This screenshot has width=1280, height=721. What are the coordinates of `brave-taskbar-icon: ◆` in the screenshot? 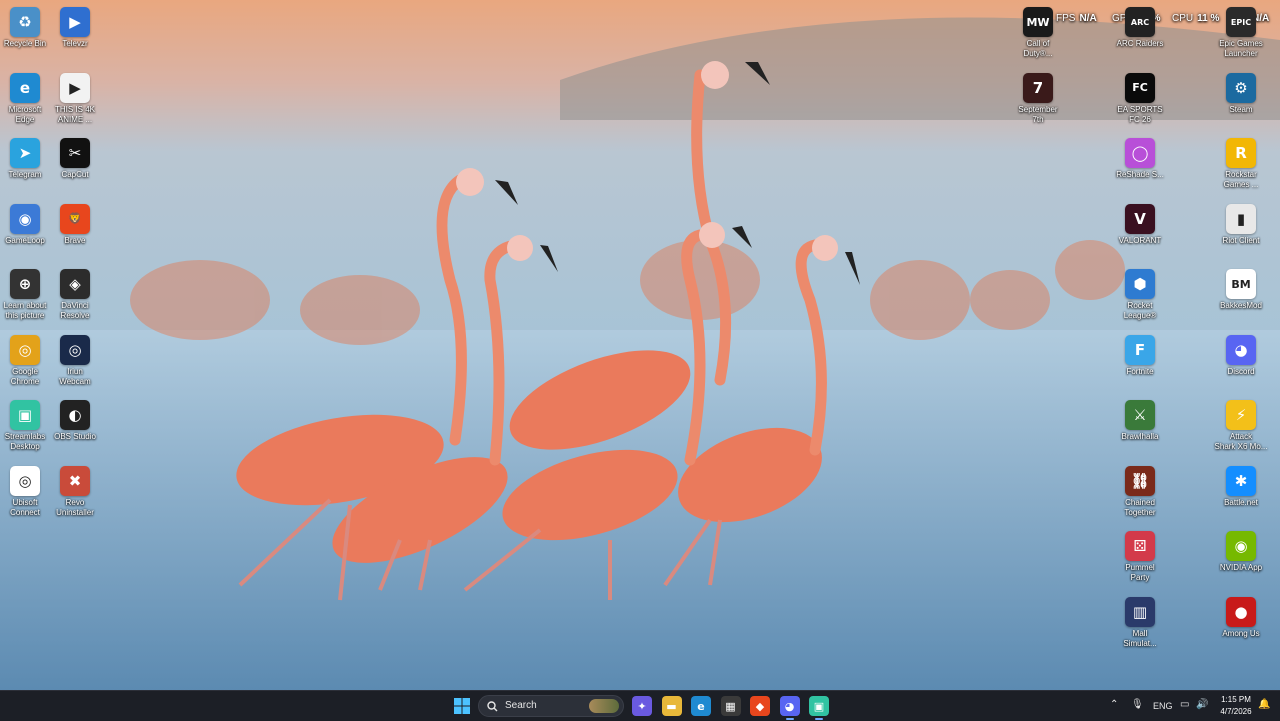 It's located at (760, 706).